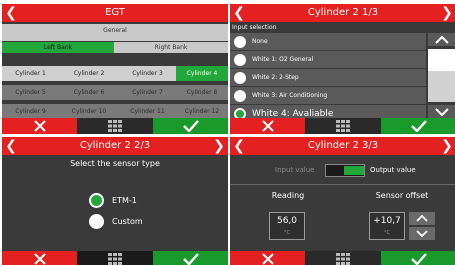 The image size is (455, 265). I want to click on cylinder-button: Cylinder 11, so click(147, 111).